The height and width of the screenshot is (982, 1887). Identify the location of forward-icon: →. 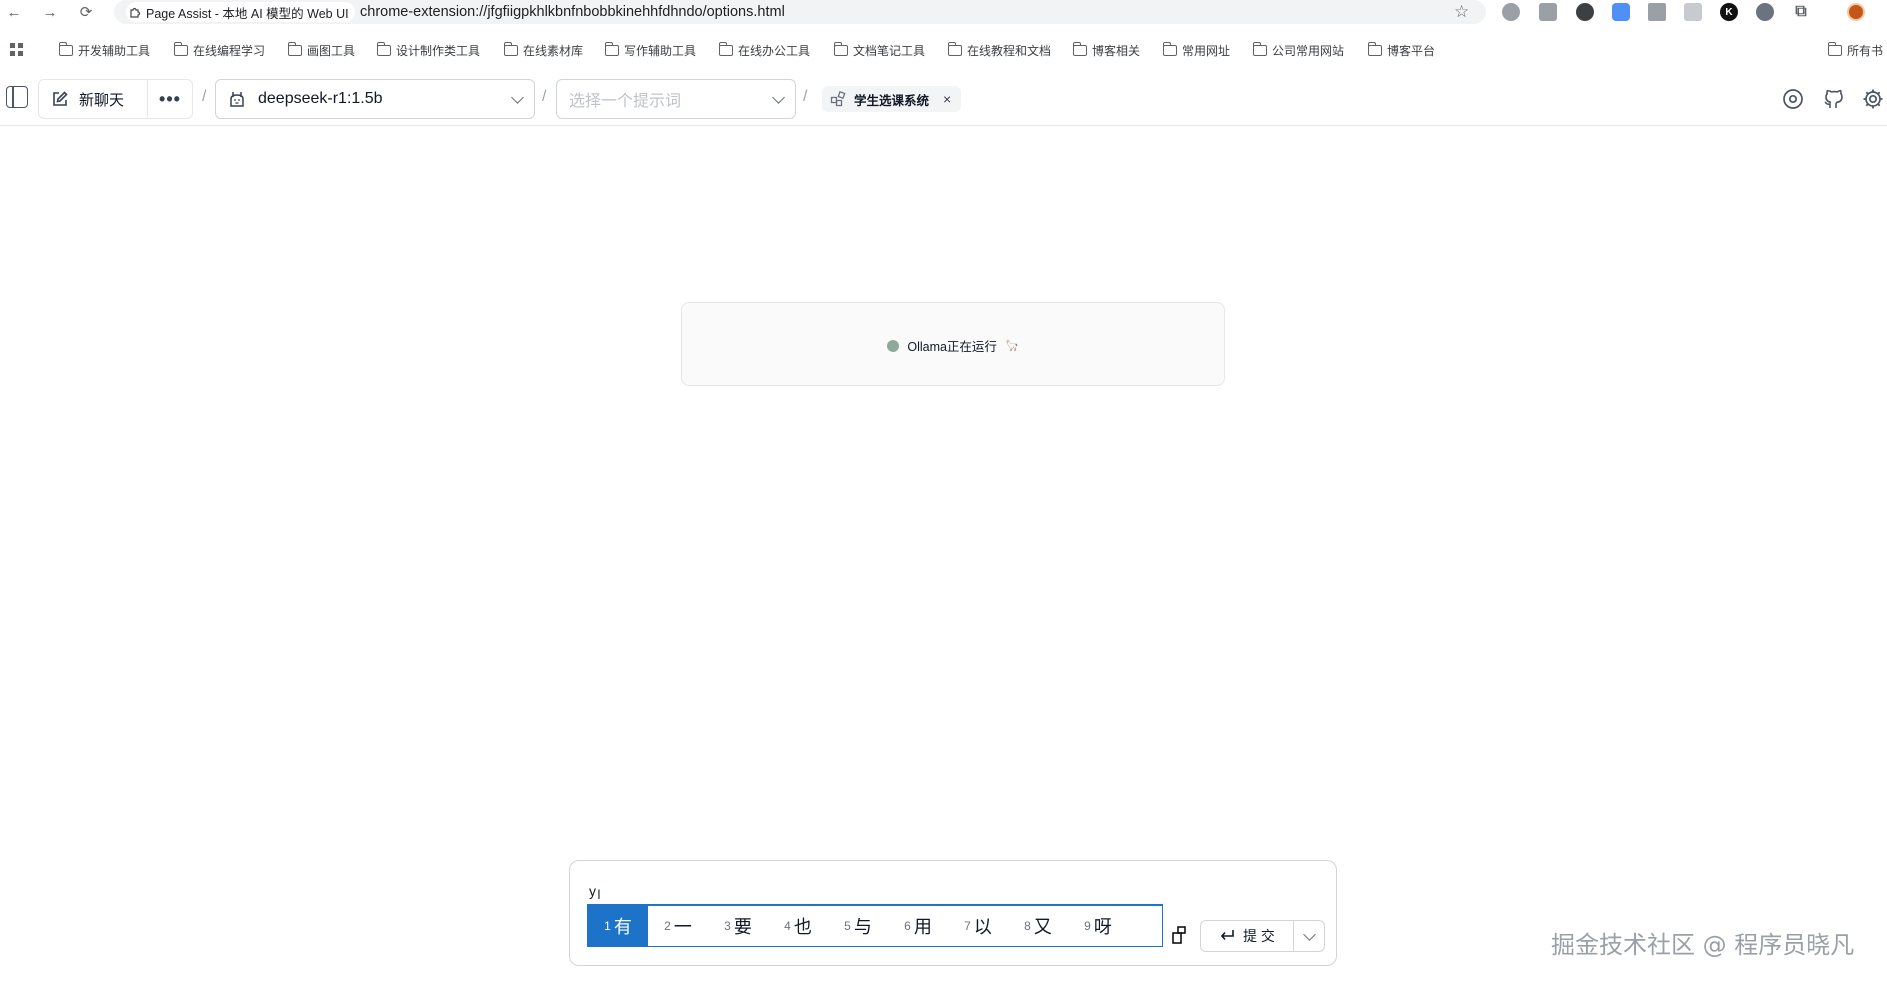
(50, 12).